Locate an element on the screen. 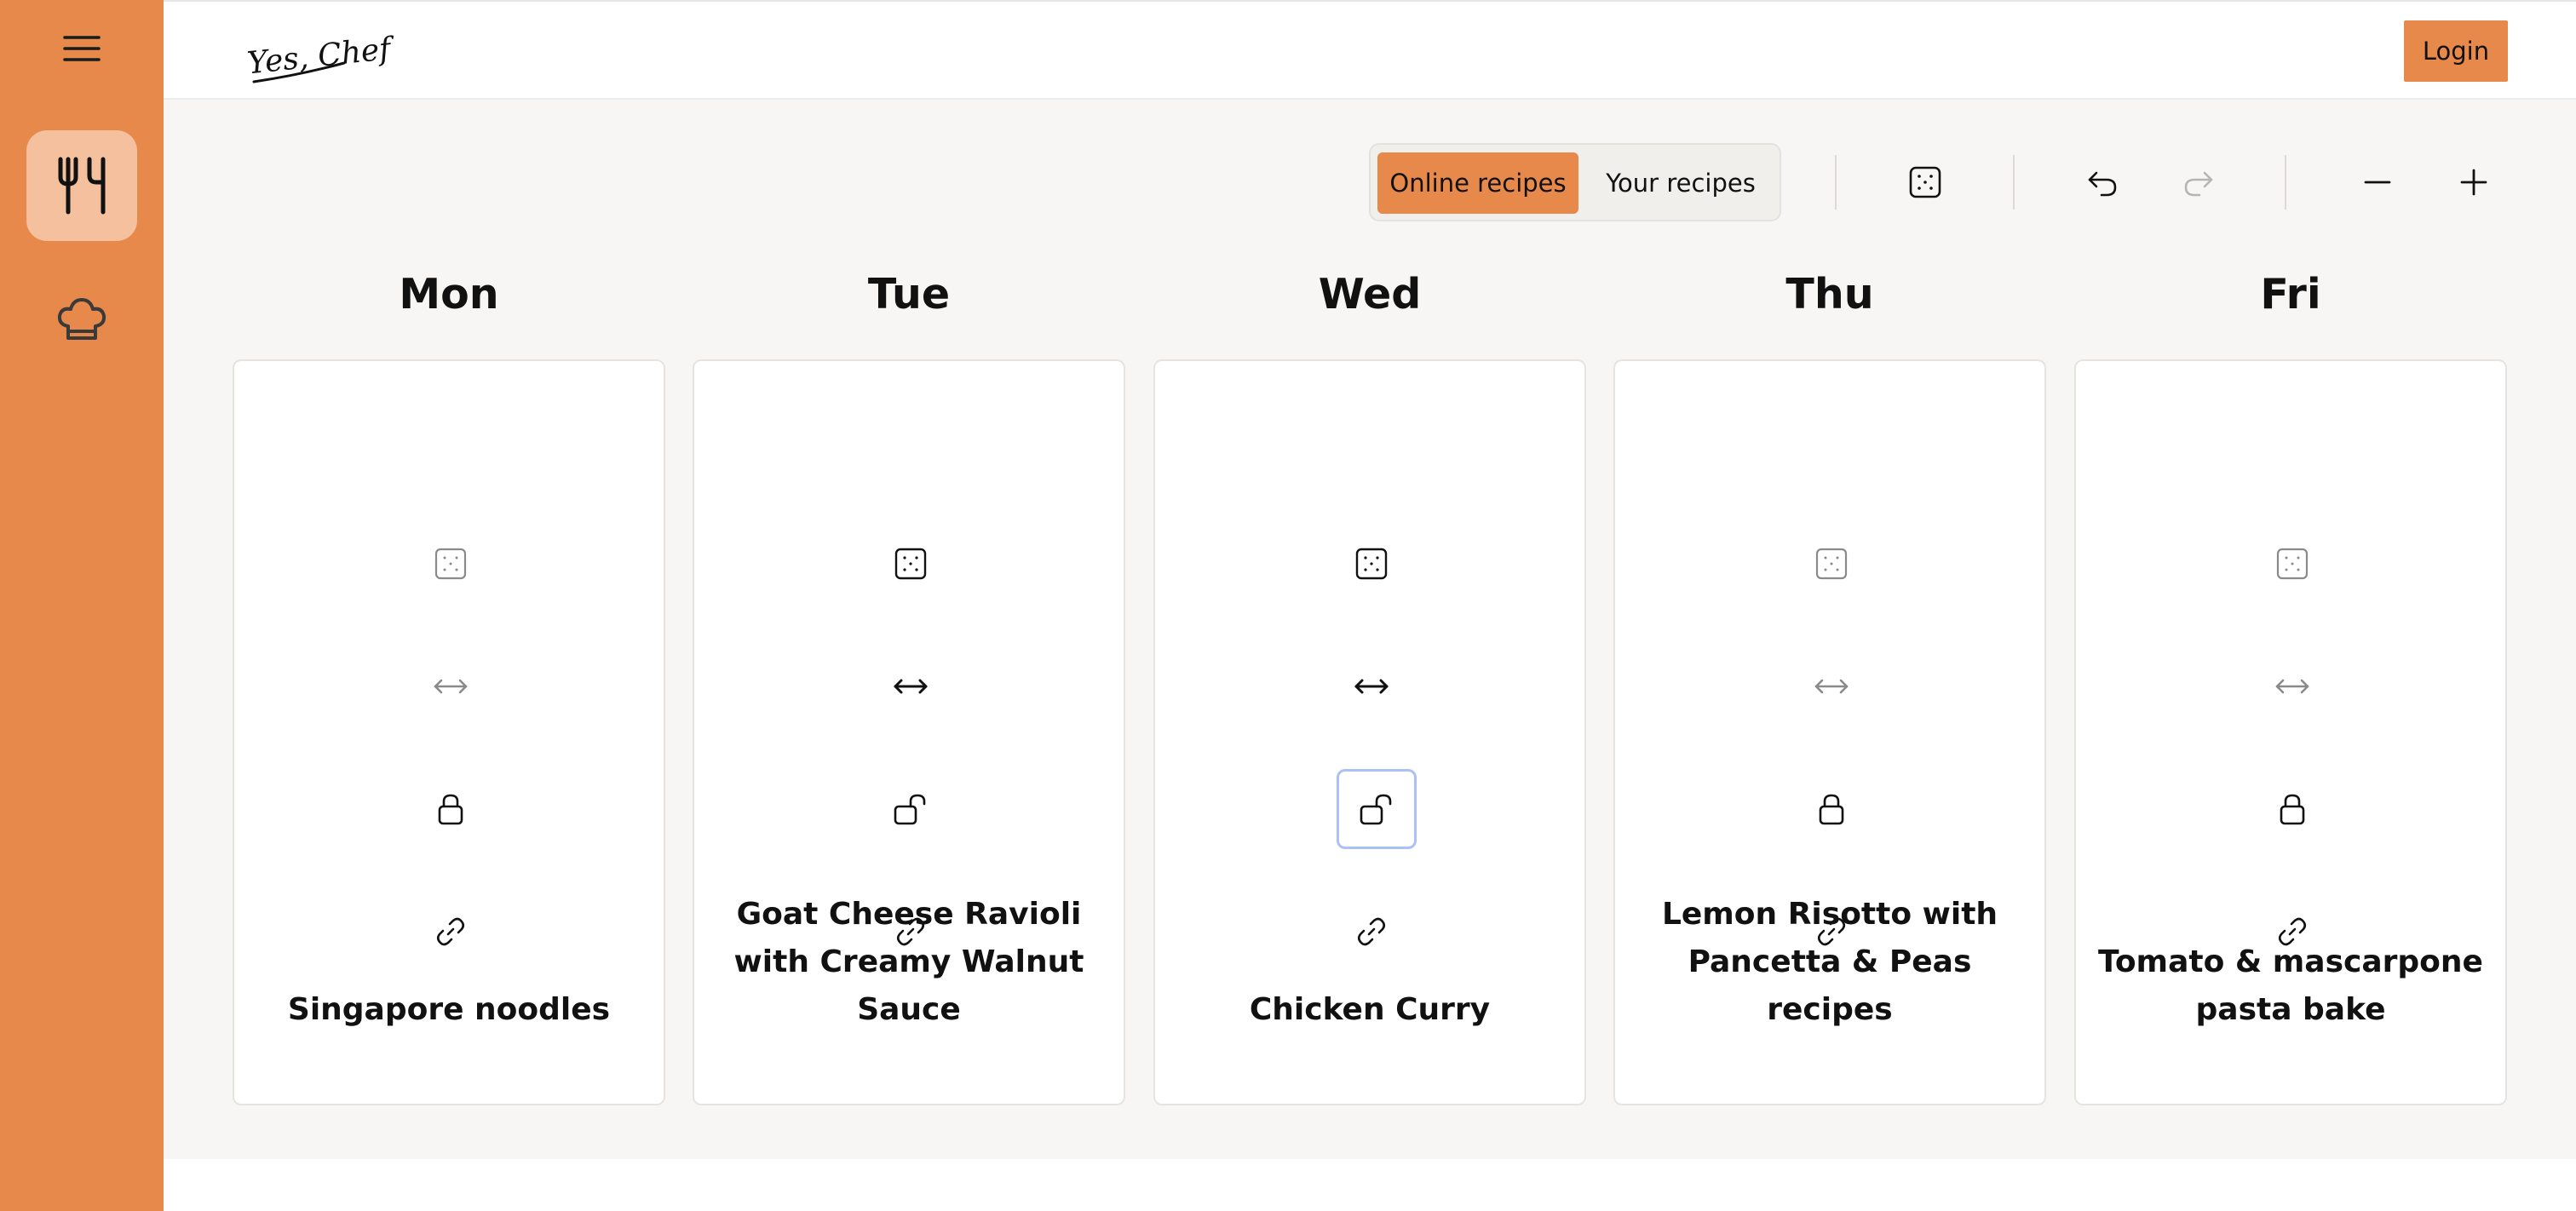  chef-hat-icon is located at coordinates (81, 319).